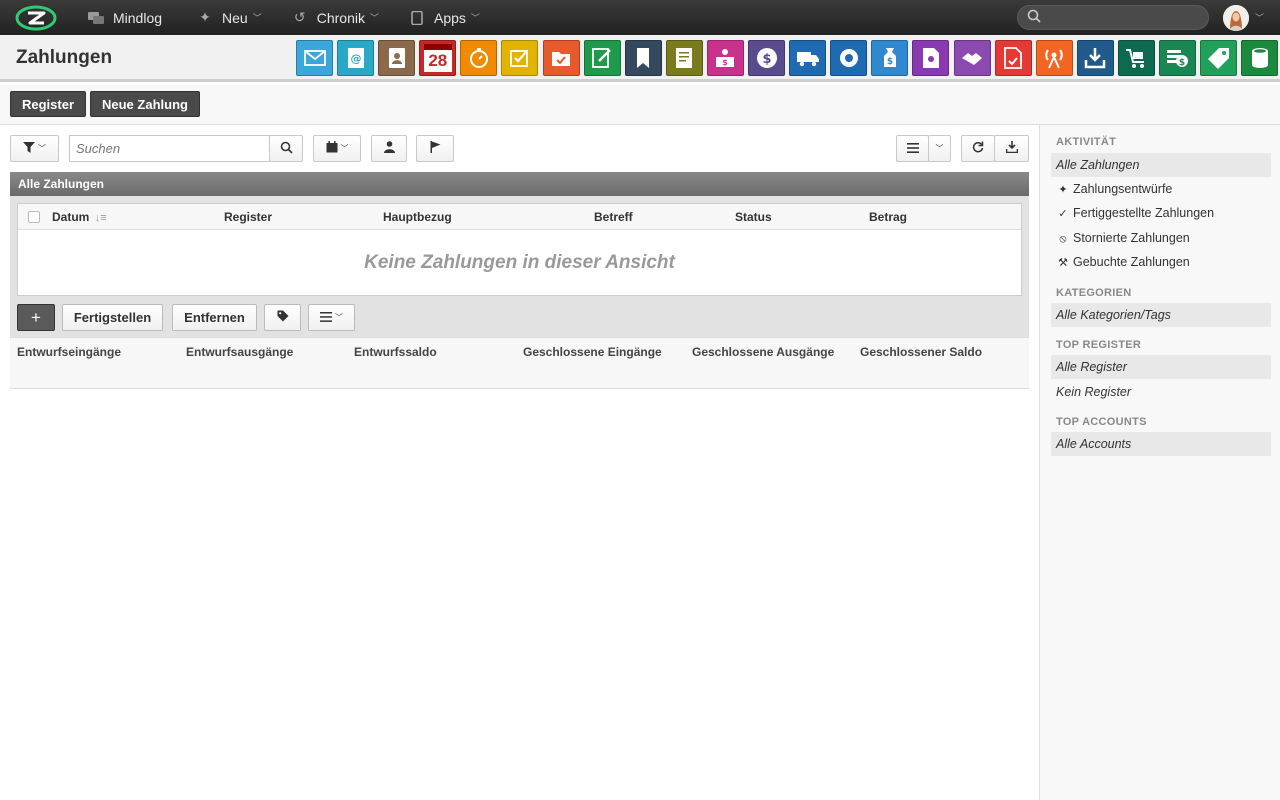 The height and width of the screenshot is (800, 1280). Describe the element at coordinates (356, 58) in the screenshot. I see `email-marketing-app-icon: @` at that location.